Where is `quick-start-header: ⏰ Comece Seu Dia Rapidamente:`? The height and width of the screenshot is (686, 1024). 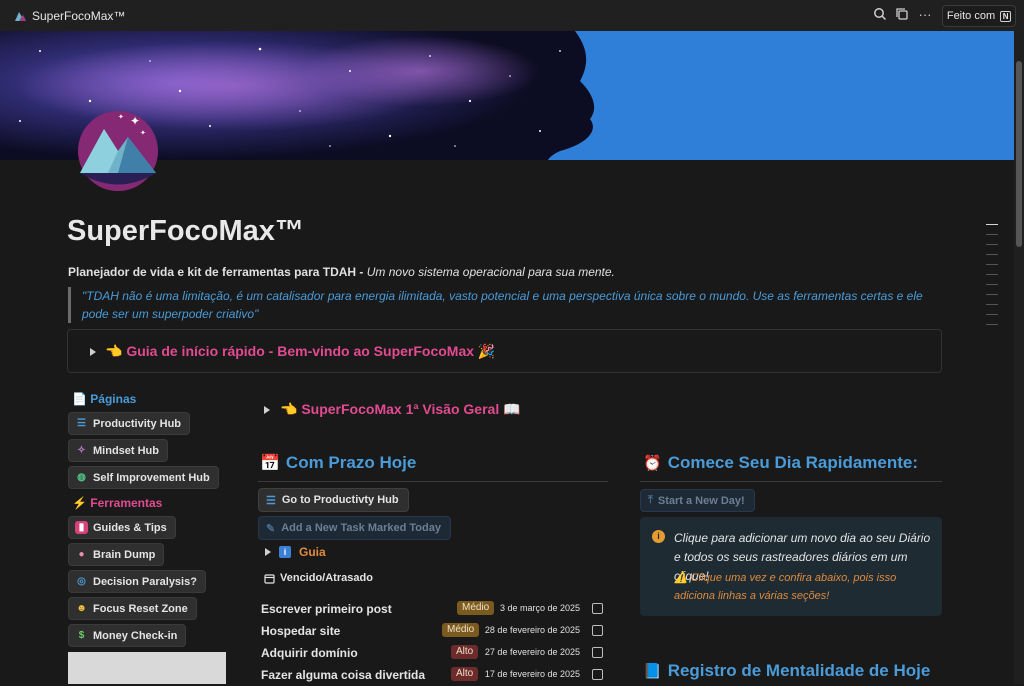 quick-start-header: ⏰ Comece Seu Dia Rapidamente: is located at coordinates (780, 463).